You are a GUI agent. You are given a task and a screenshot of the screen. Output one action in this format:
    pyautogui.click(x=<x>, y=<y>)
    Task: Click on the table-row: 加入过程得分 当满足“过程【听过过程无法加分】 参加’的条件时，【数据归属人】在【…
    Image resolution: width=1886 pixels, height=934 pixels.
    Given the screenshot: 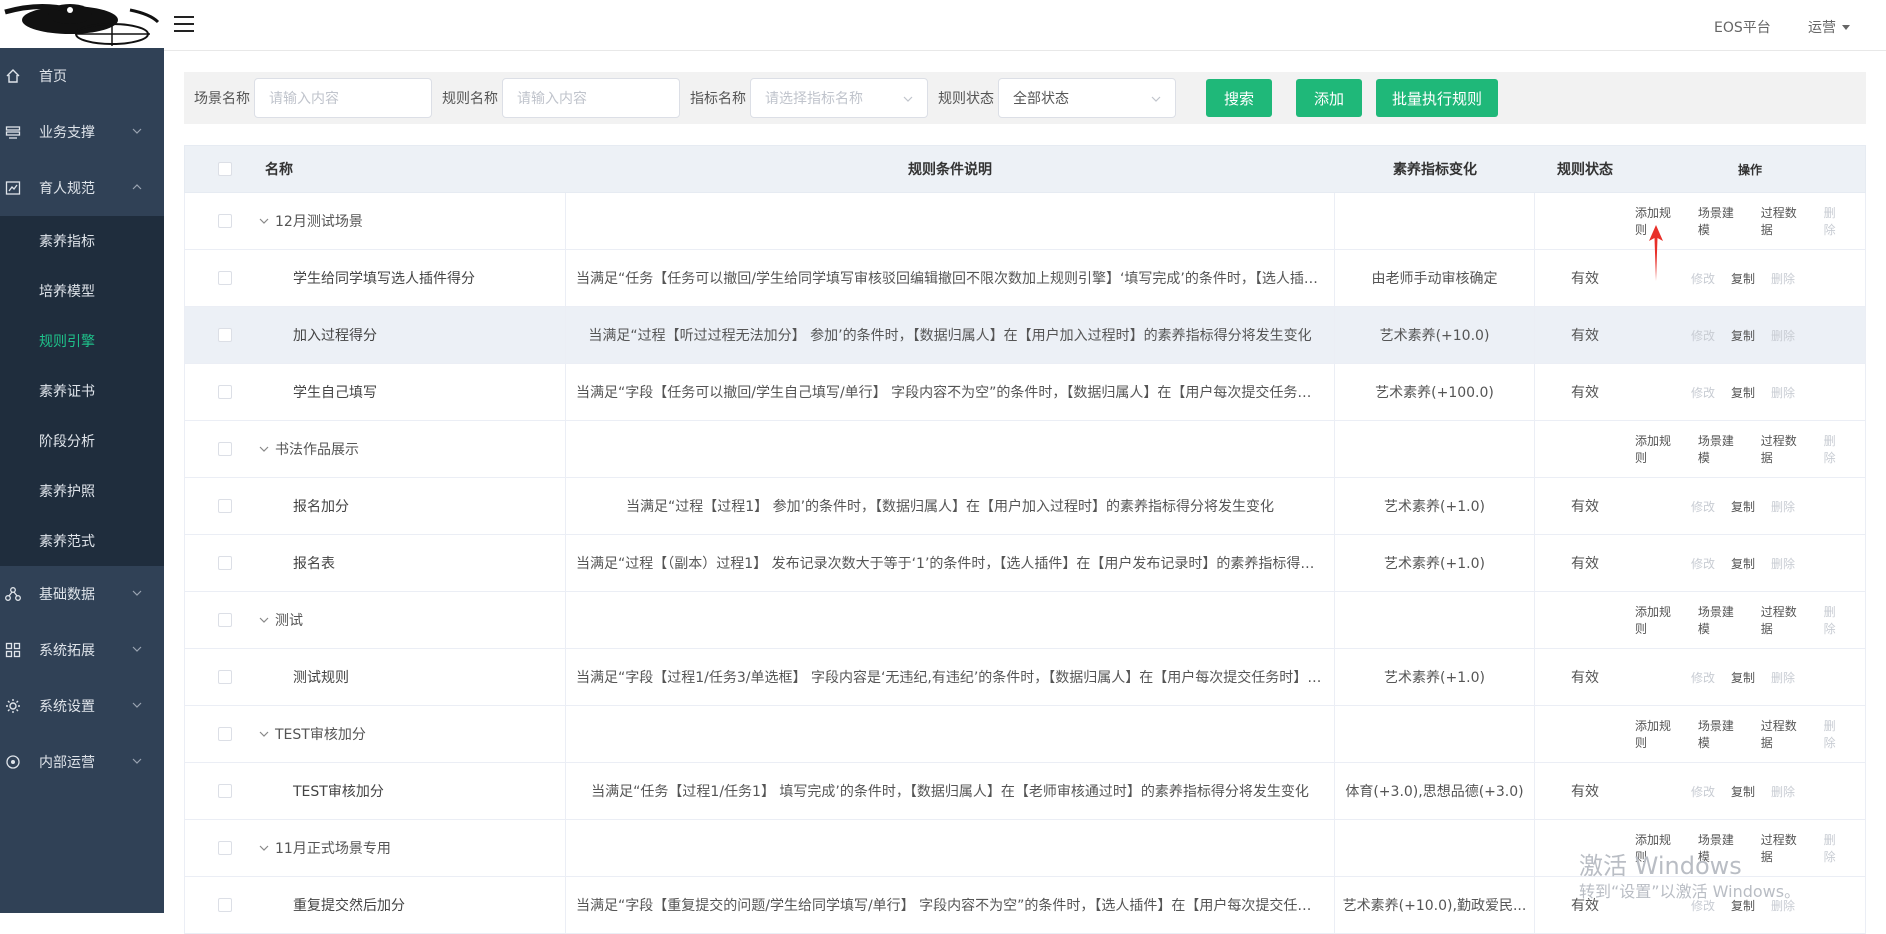 What is the action you would take?
    pyautogui.click(x=1025, y=335)
    